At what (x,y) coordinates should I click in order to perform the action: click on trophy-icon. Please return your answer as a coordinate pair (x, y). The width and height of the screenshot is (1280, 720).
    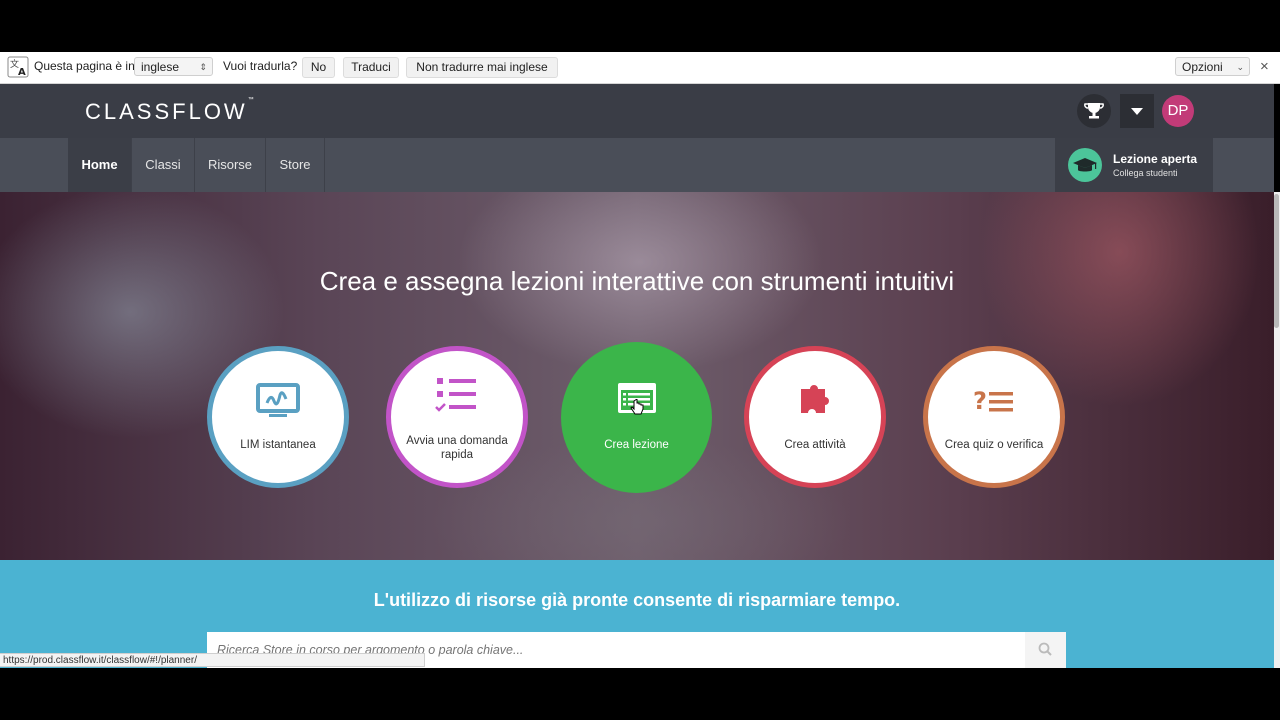
    Looking at the image, I should click on (1094, 111).